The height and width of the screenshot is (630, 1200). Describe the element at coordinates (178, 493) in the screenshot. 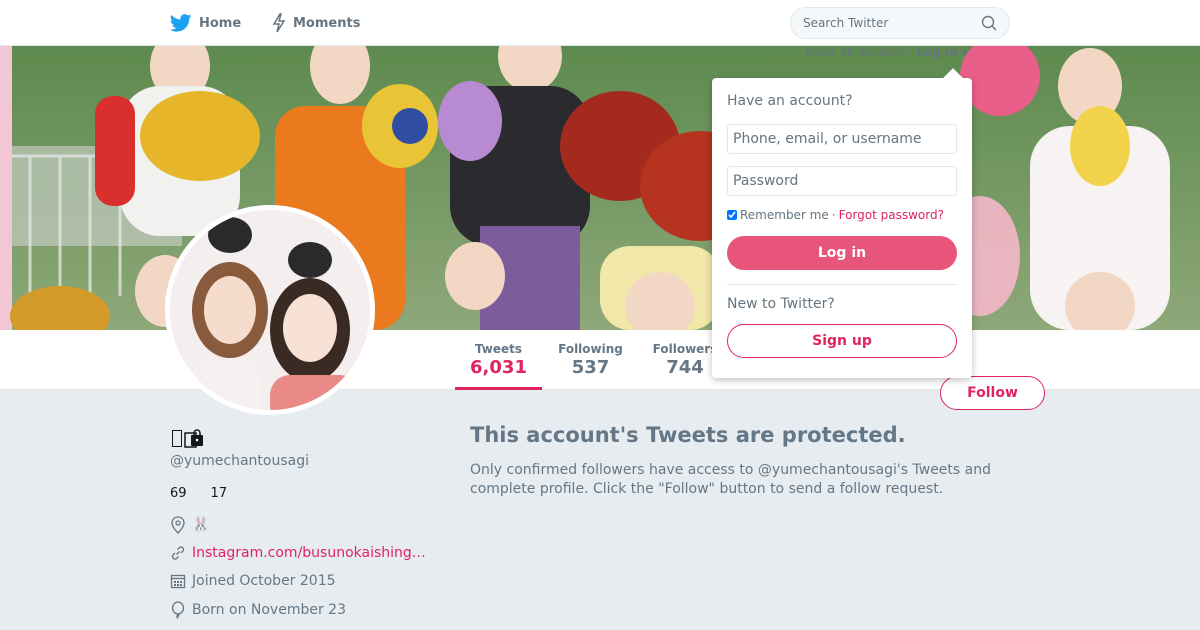

I see `count-a: 69` at that location.